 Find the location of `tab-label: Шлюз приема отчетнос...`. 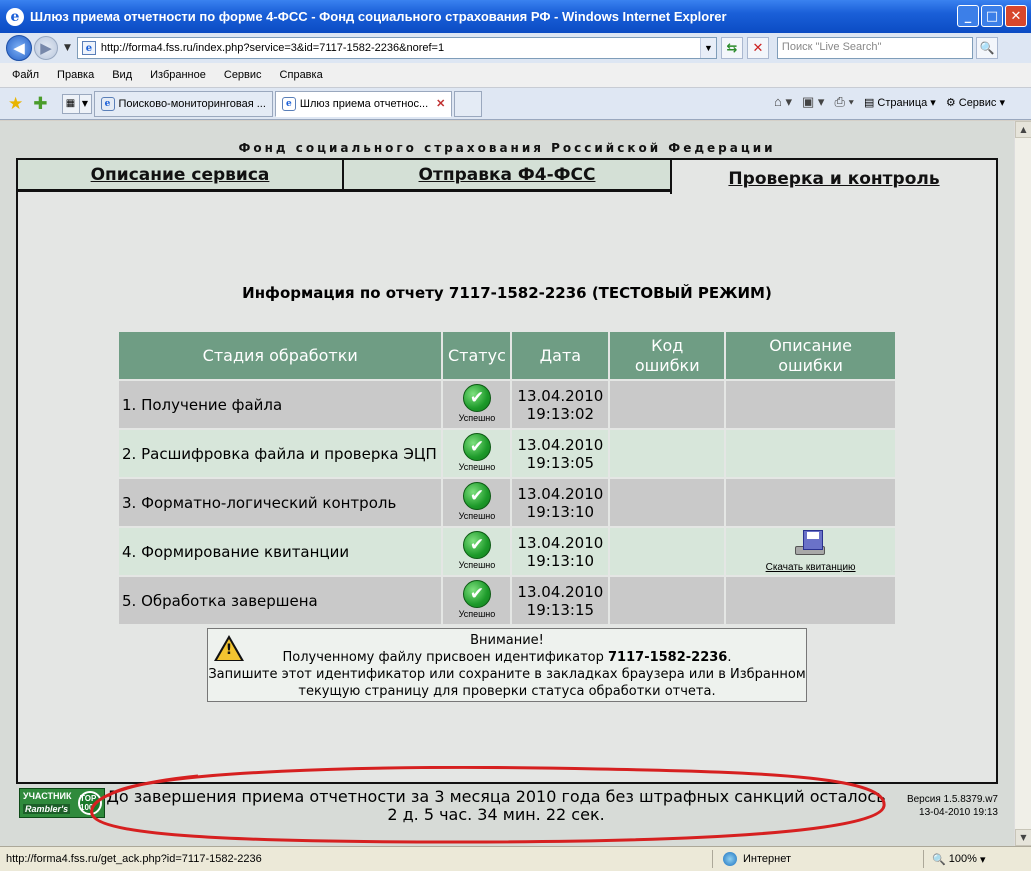

tab-label: Шлюз приема отчетнос... is located at coordinates (364, 103).